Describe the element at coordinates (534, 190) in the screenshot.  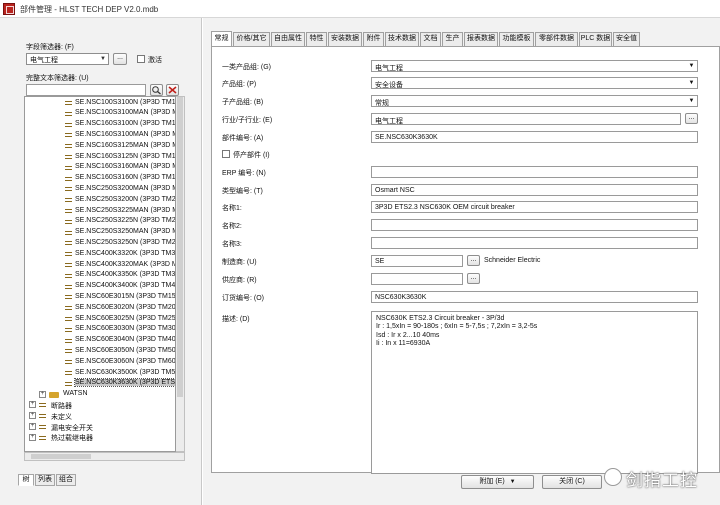
I see `text-field: Osmart NSC` at that location.